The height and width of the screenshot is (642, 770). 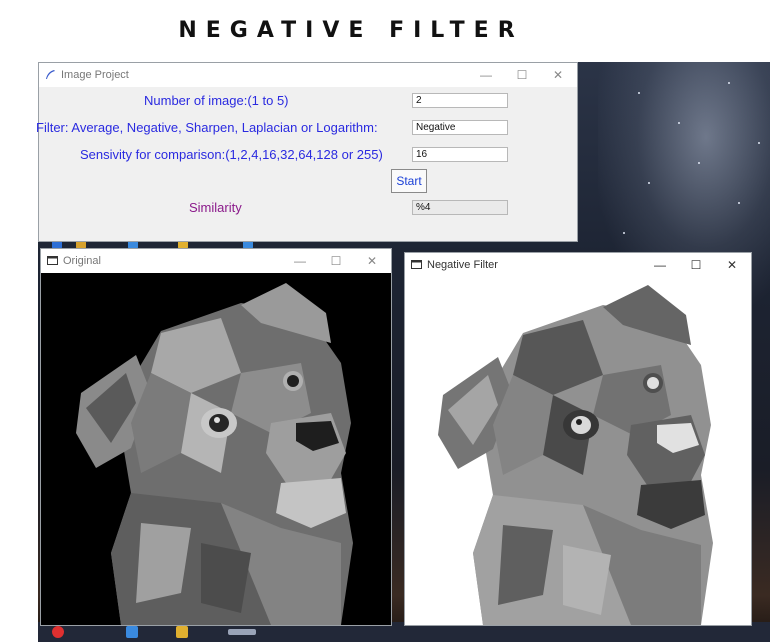 What do you see at coordinates (216, 261) in the screenshot?
I see `original-titlebar: Original — ☐ ✕` at bounding box center [216, 261].